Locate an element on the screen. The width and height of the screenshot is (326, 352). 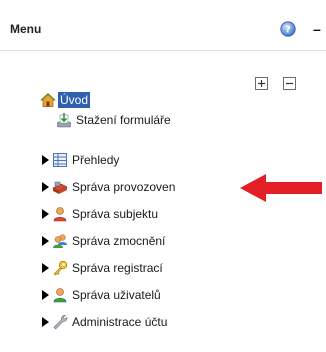
tree-item-sprava-zmocneni: Správa zmocnění is located at coordinates (103, 241).